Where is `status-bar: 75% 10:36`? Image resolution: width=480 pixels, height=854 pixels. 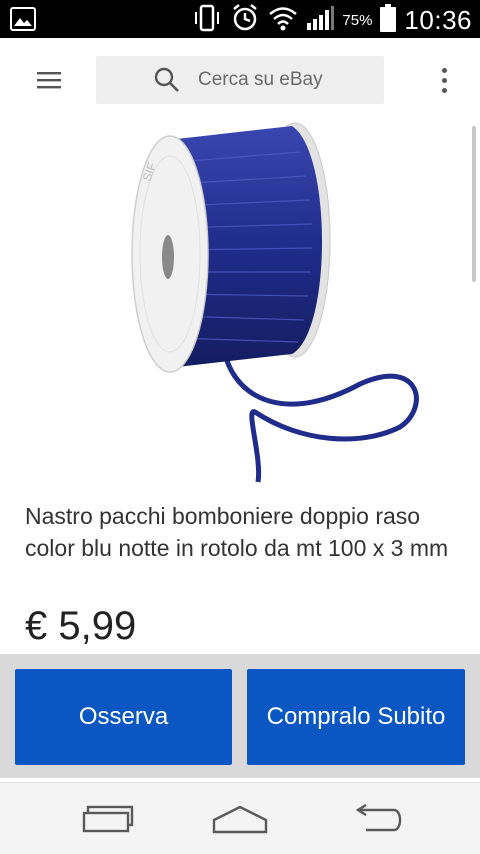 status-bar: 75% 10:36 is located at coordinates (240, 19).